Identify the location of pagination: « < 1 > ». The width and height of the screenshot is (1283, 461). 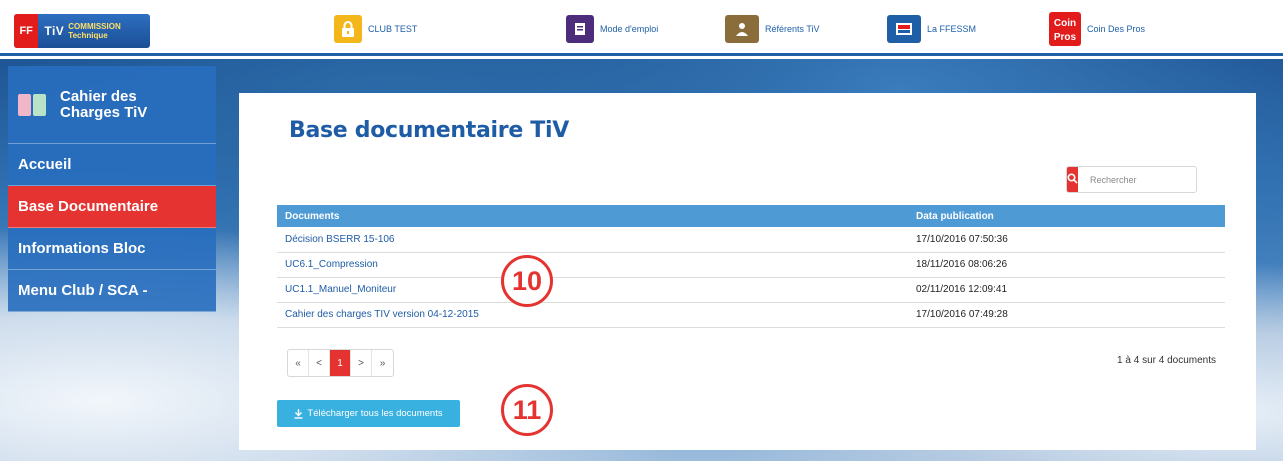
(340, 363).